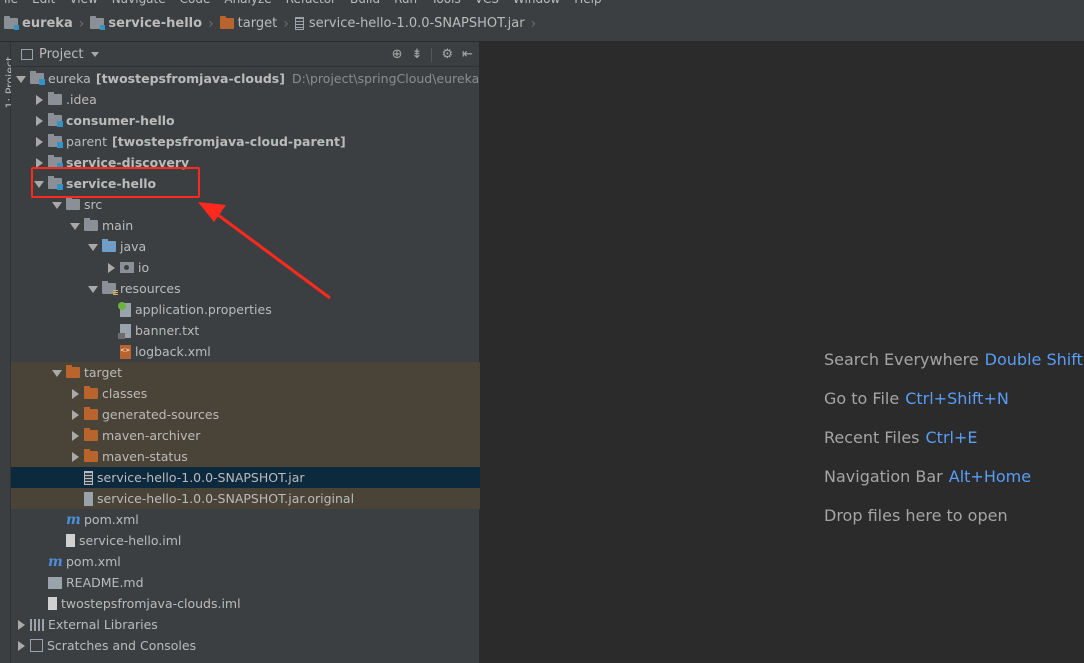  Describe the element at coordinates (245, 582) in the screenshot. I see `tree-node: README.md` at that location.